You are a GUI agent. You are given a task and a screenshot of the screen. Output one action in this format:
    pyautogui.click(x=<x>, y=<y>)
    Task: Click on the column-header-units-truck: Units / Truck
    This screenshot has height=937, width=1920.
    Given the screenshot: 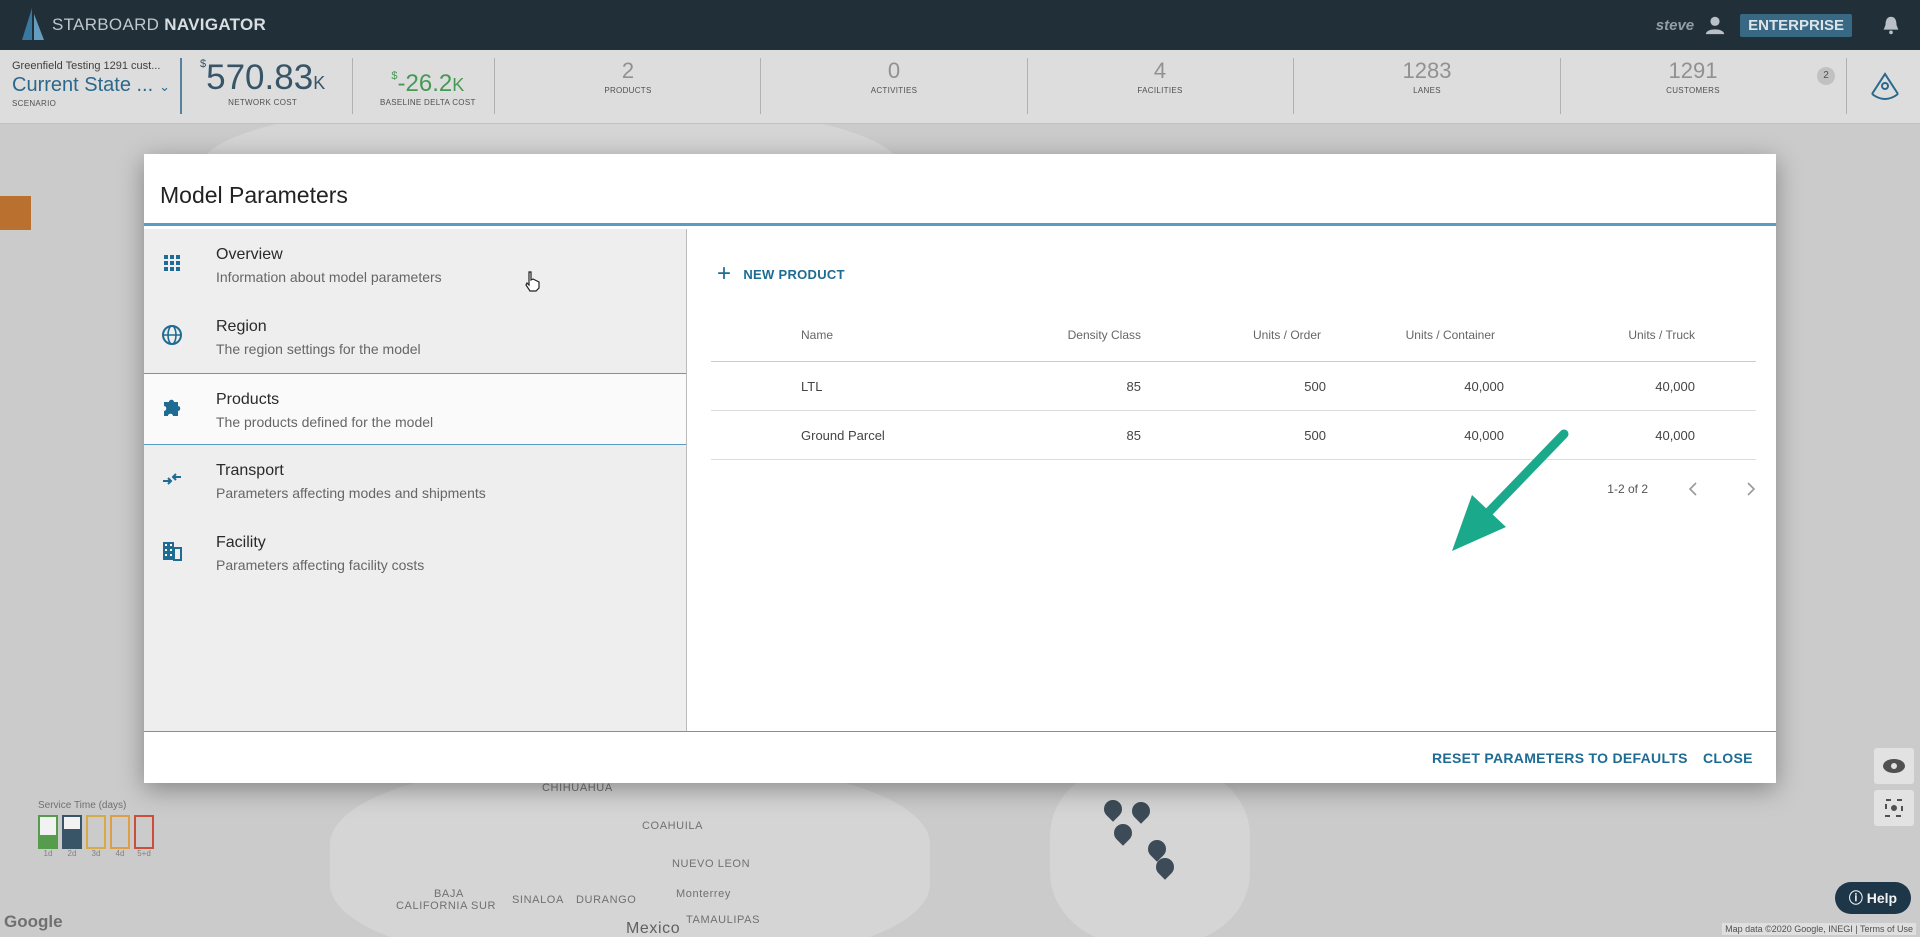 What is the action you would take?
    pyautogui.click(x=1595, y=335)
    